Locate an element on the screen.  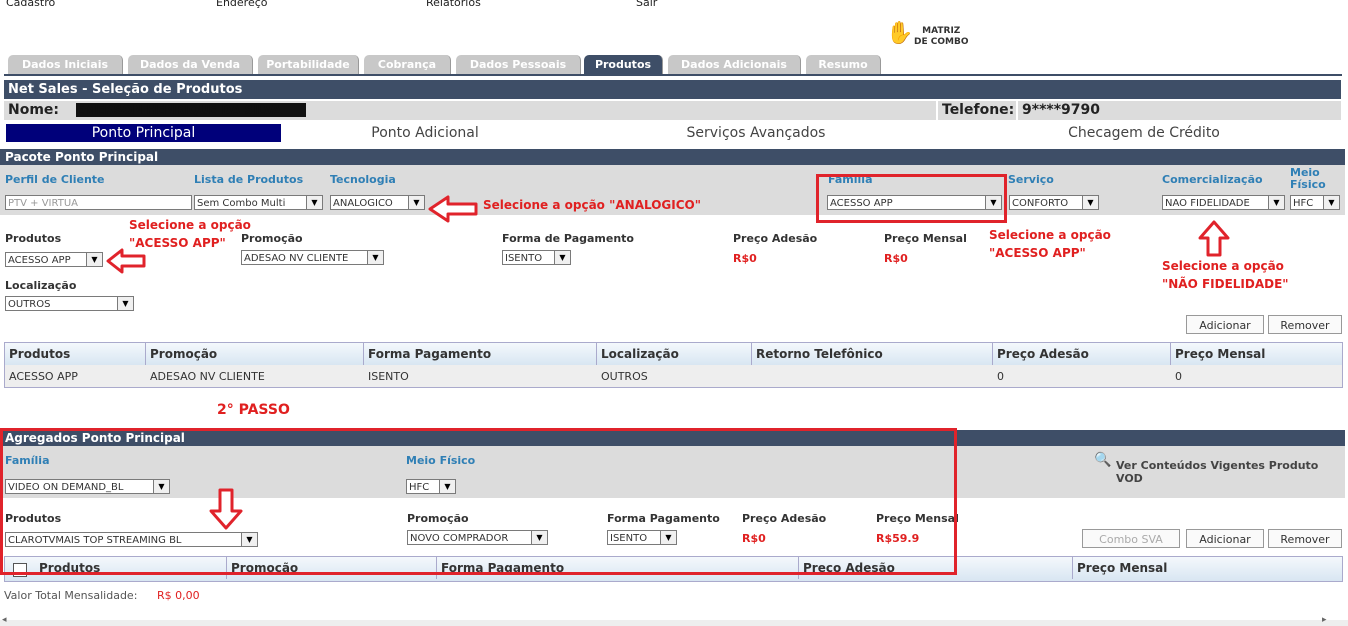
preco-adesao-value: R$0 is located at coordinates (745, 258).